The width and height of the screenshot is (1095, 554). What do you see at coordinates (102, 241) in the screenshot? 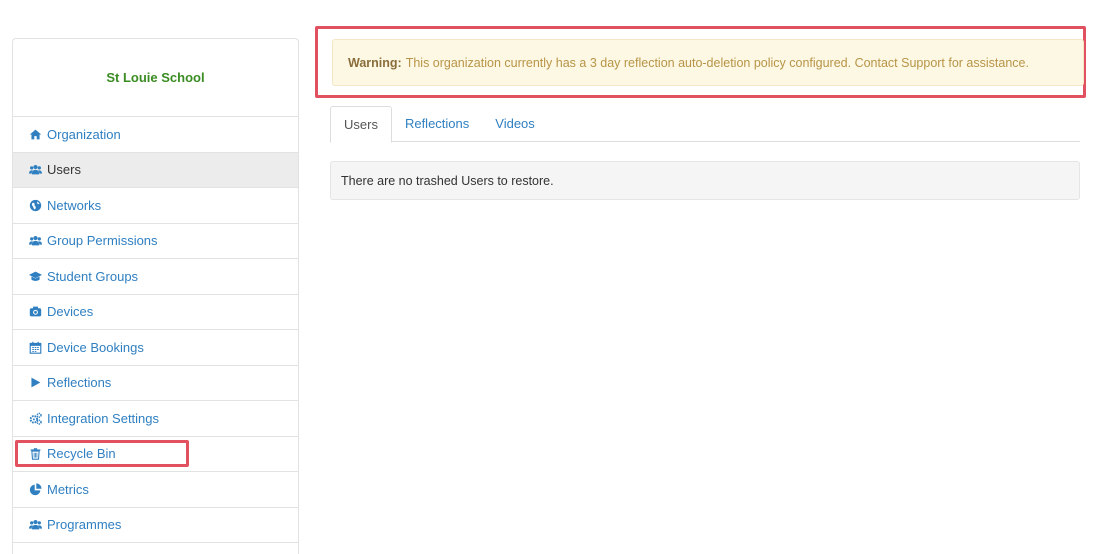
I see `sidebar-item-label: Group Permissions` at bounding box center [102, 241].